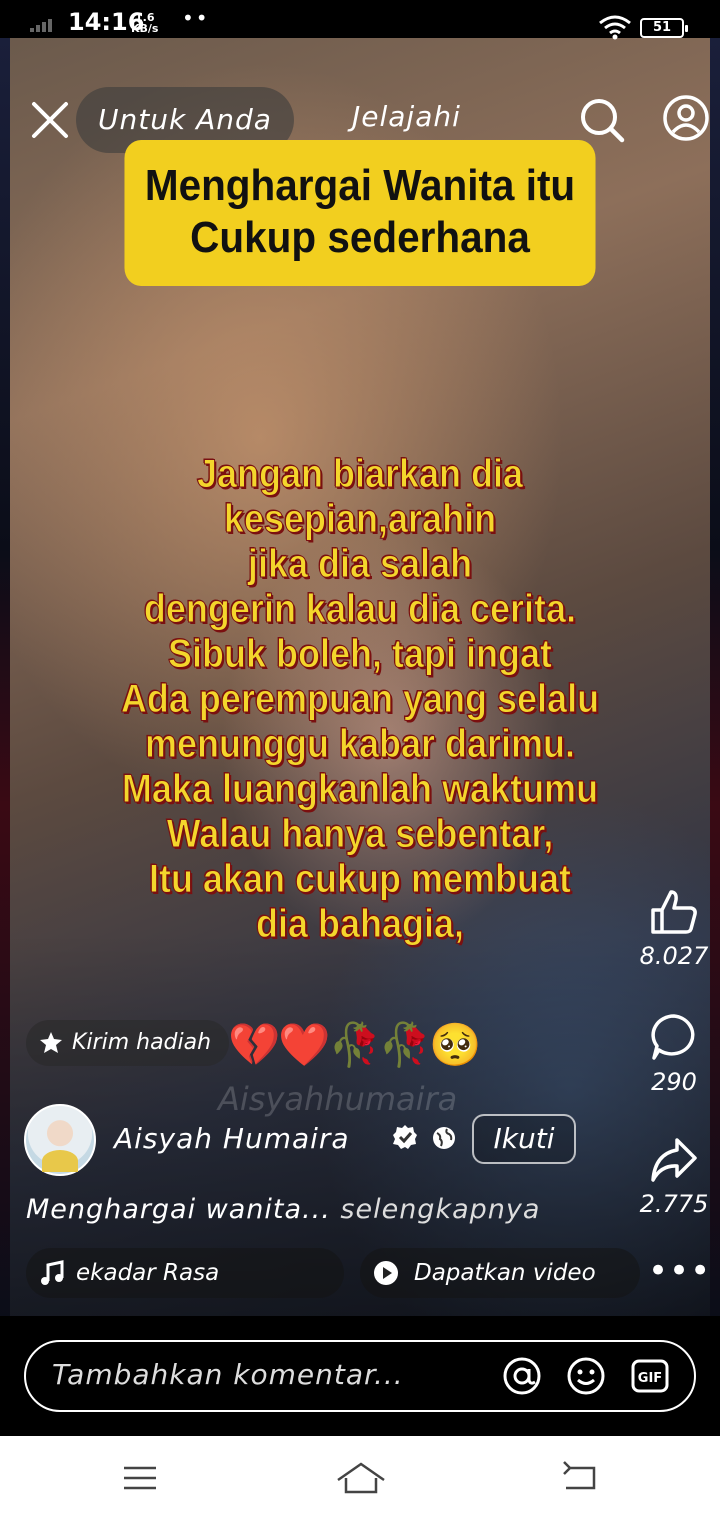 The height and width of the screenshot is (1520, 720). What do you see at coordinates (360, 744) in the screenshot?
I see `caption-line: menunggu kabar darimu.` at bounding box center [360, 744].